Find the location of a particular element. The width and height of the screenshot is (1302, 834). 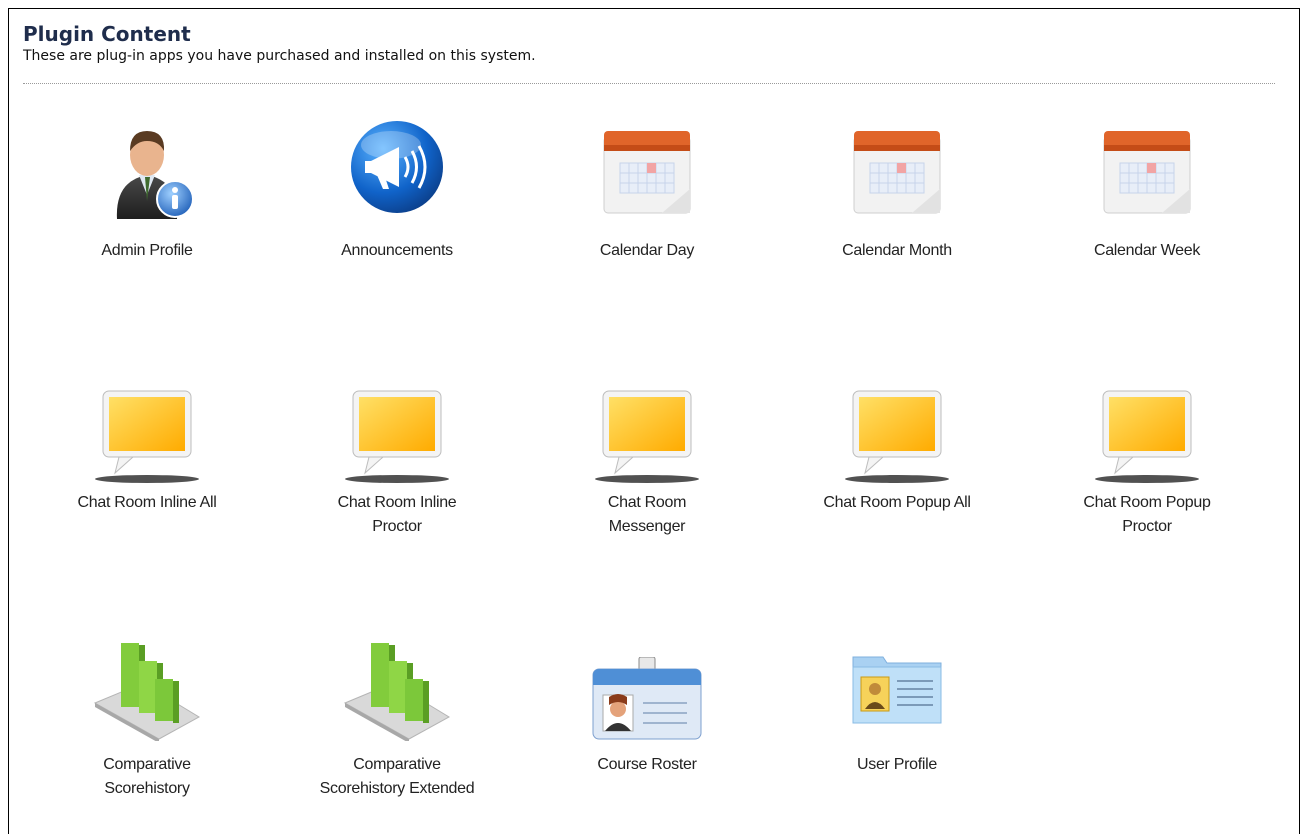

plugin-calendar-month: Calendar Month is located at coordinates (897, 209).